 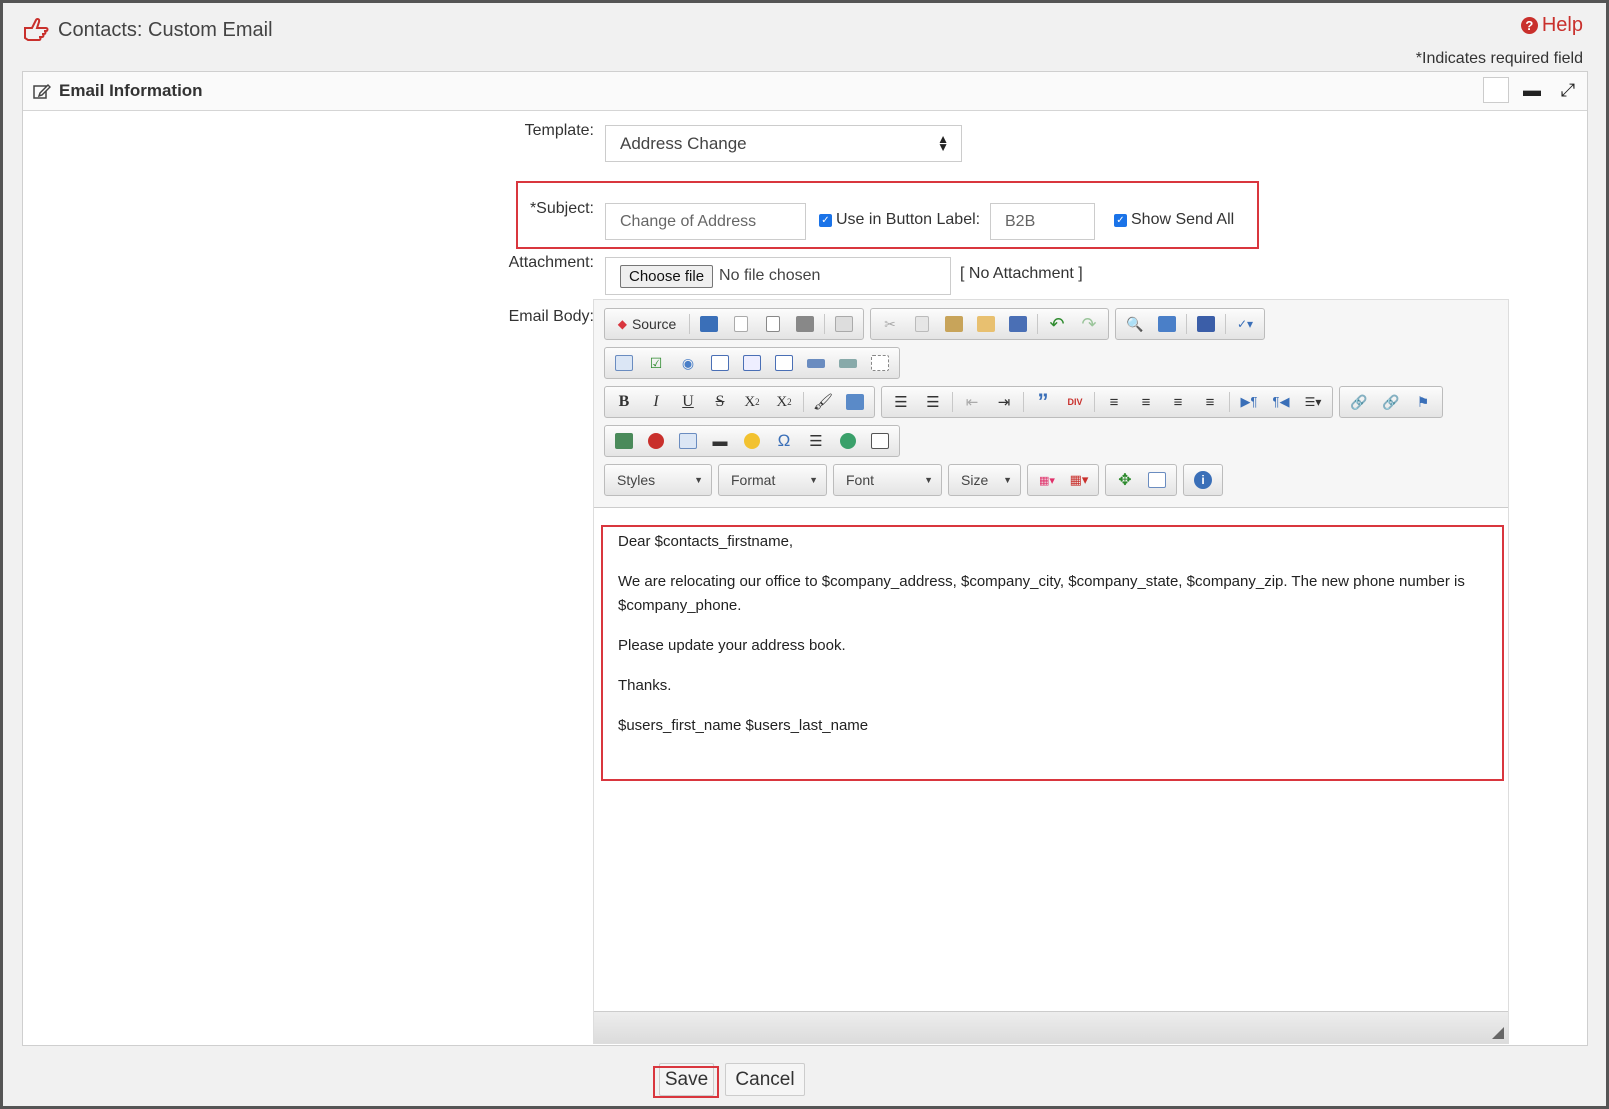 What do you see at coordinates (1210, 402) in the screenshot?
I see `justify-icon: ≡` at bounding box center [1210, 402].